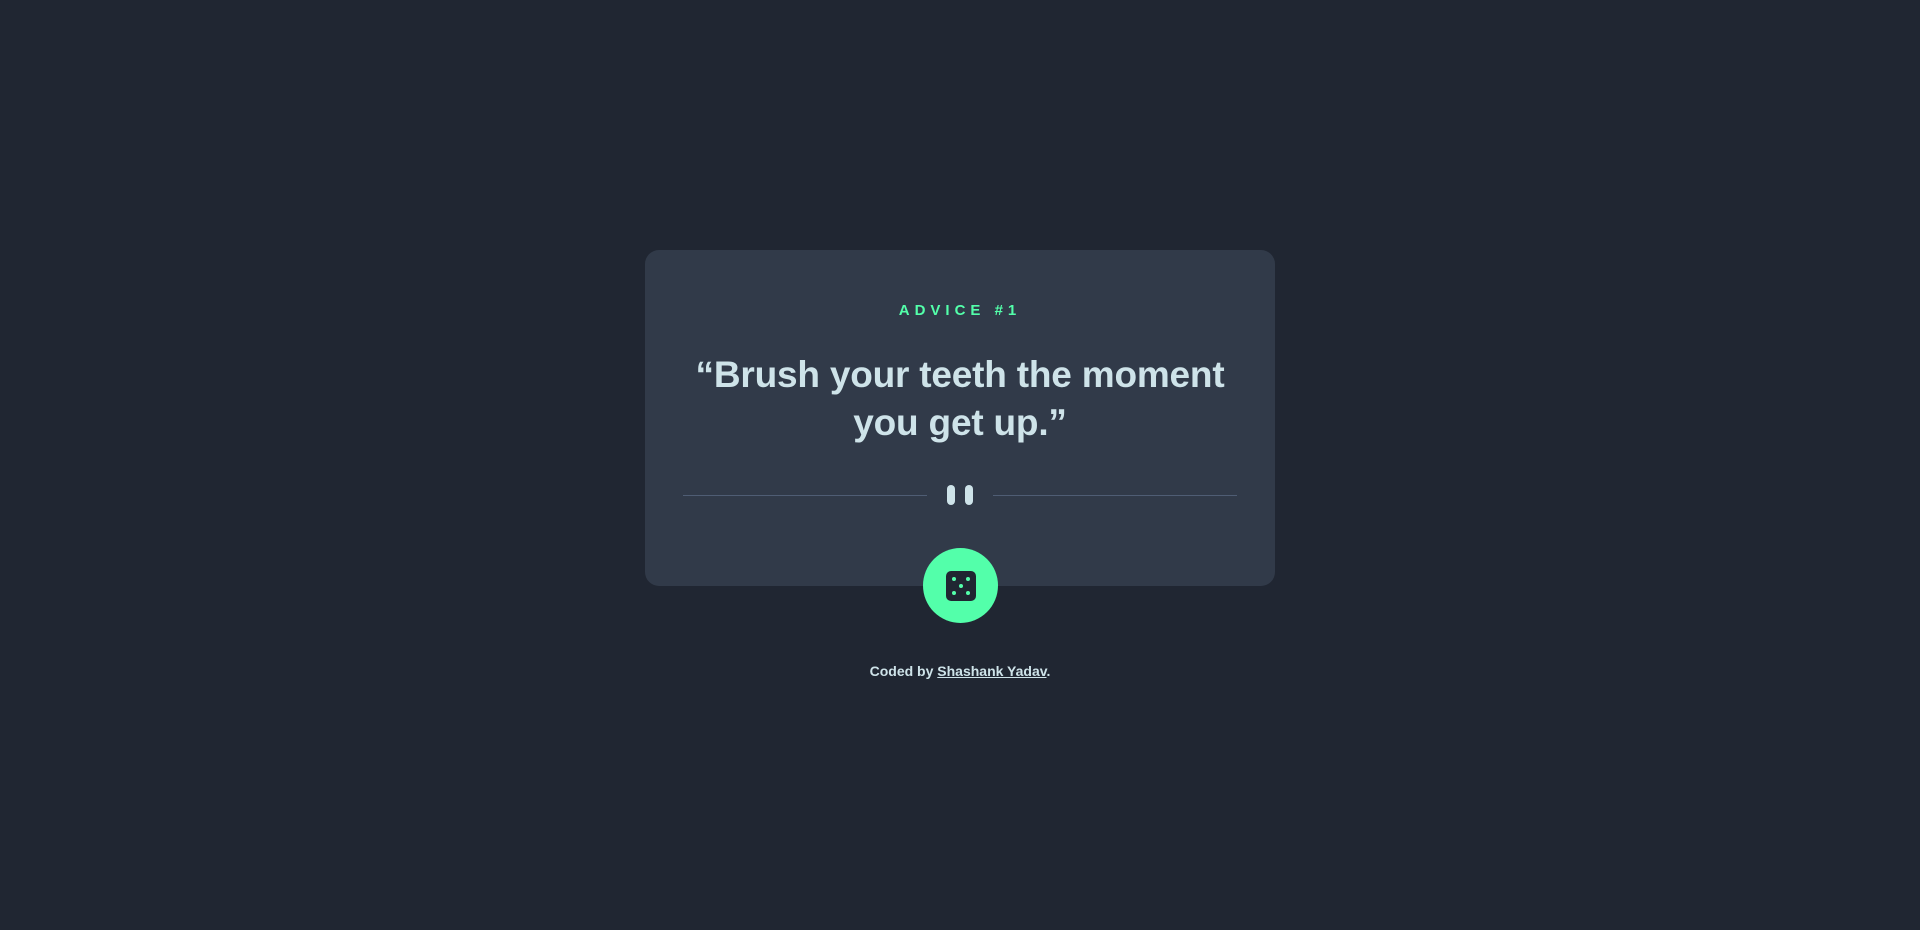  What do you see at coordinates (805, 495) in the screenshot?
I see `divider-line-left` at bounding box center [805, 495].